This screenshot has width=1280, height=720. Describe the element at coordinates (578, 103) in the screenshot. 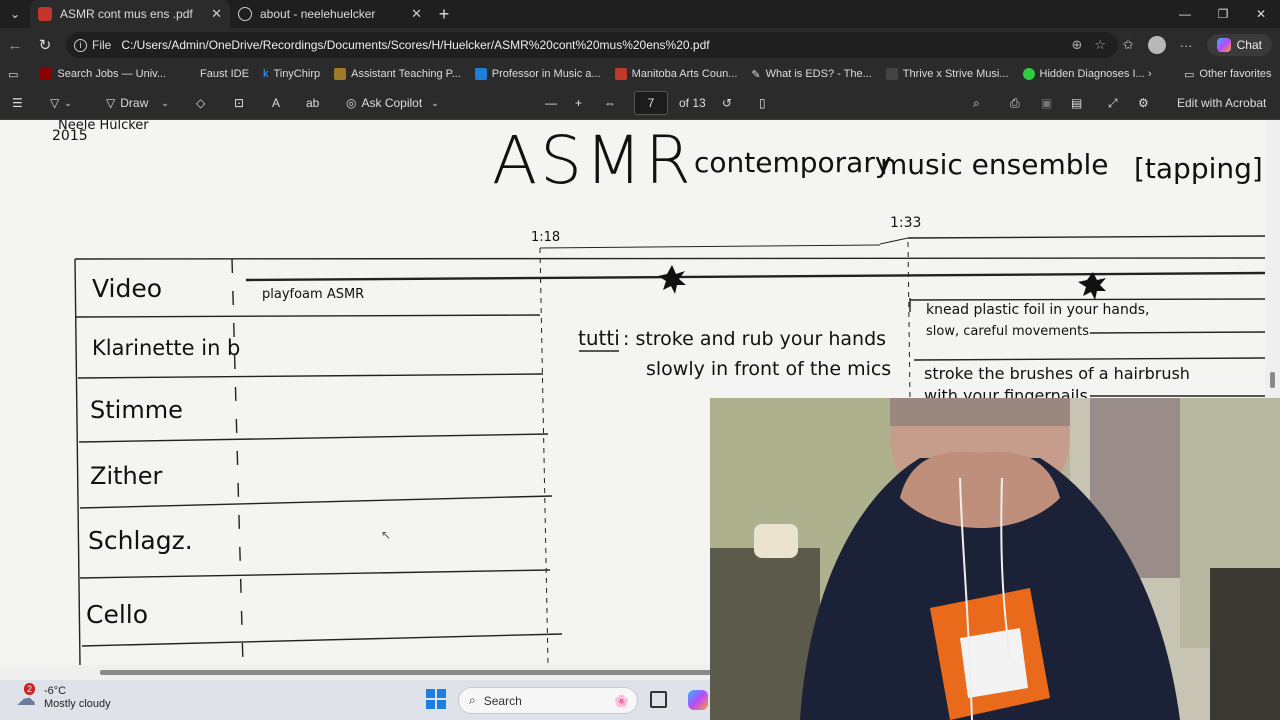

I see `zoom-in-icon: +` at that location.